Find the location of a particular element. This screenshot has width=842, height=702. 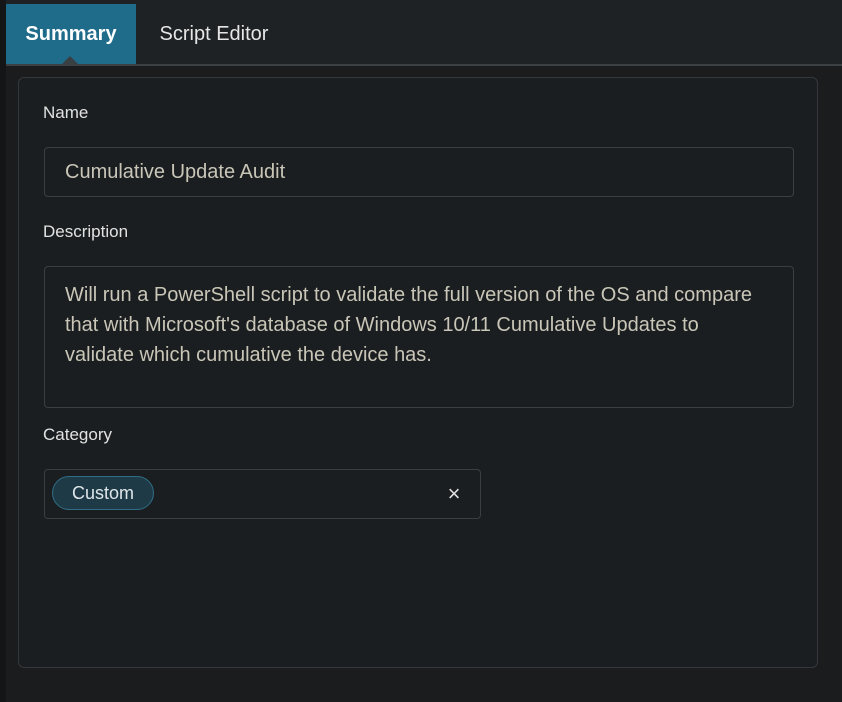

name-input: Cumulative Update Audit is located at coordinates (419, 172).